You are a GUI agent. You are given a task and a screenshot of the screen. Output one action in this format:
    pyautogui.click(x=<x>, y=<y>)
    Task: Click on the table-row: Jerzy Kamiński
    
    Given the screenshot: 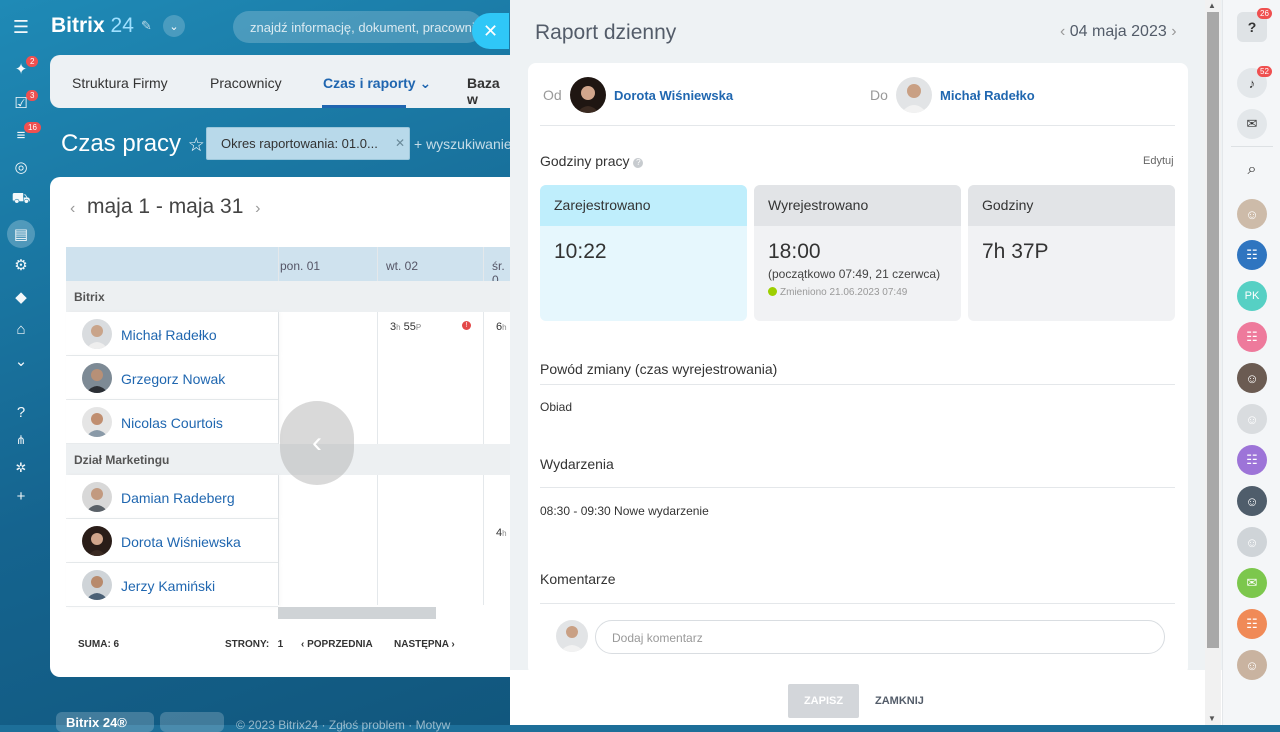 What is the action you would take?
    pyautogui.click(x=172, y=585)
    